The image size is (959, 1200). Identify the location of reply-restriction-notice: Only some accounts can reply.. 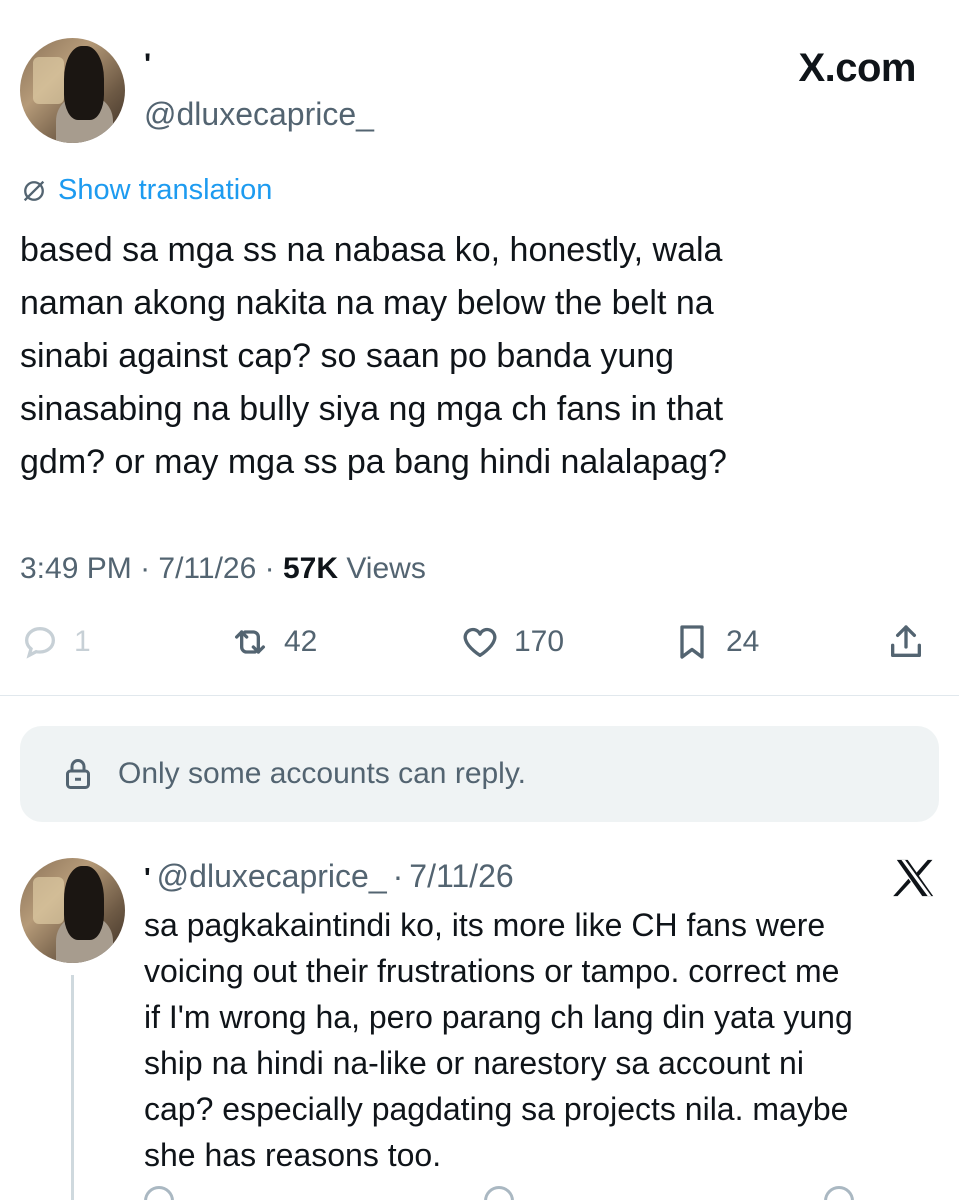
(479, 774).